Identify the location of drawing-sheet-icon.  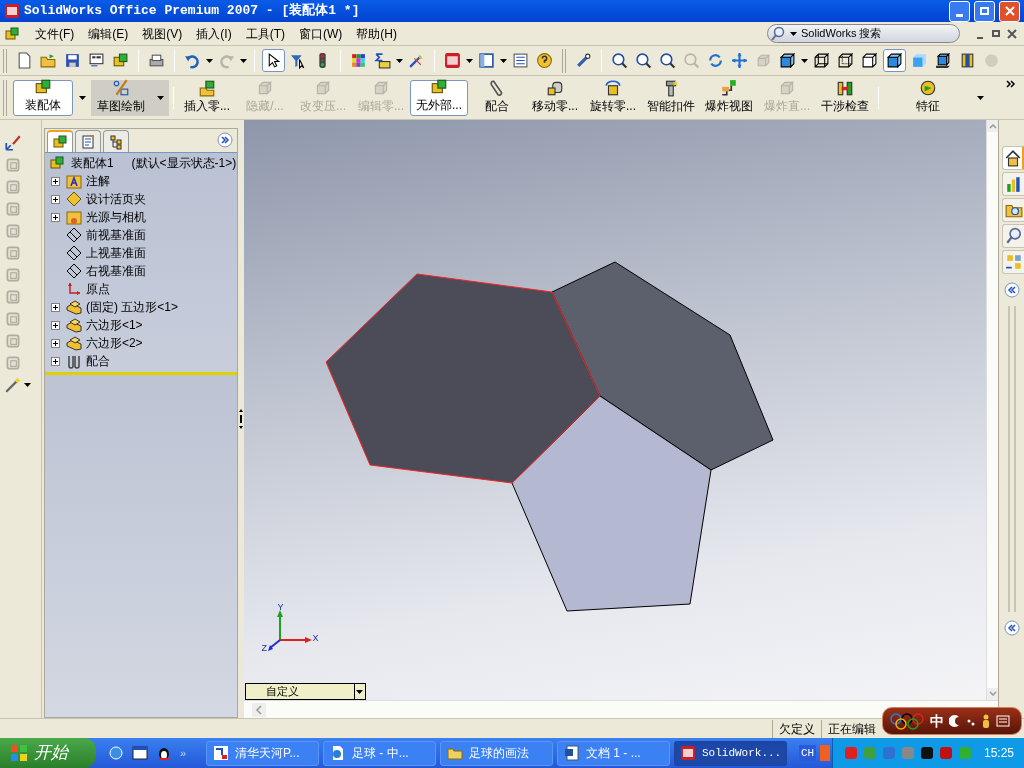
(96, 60).